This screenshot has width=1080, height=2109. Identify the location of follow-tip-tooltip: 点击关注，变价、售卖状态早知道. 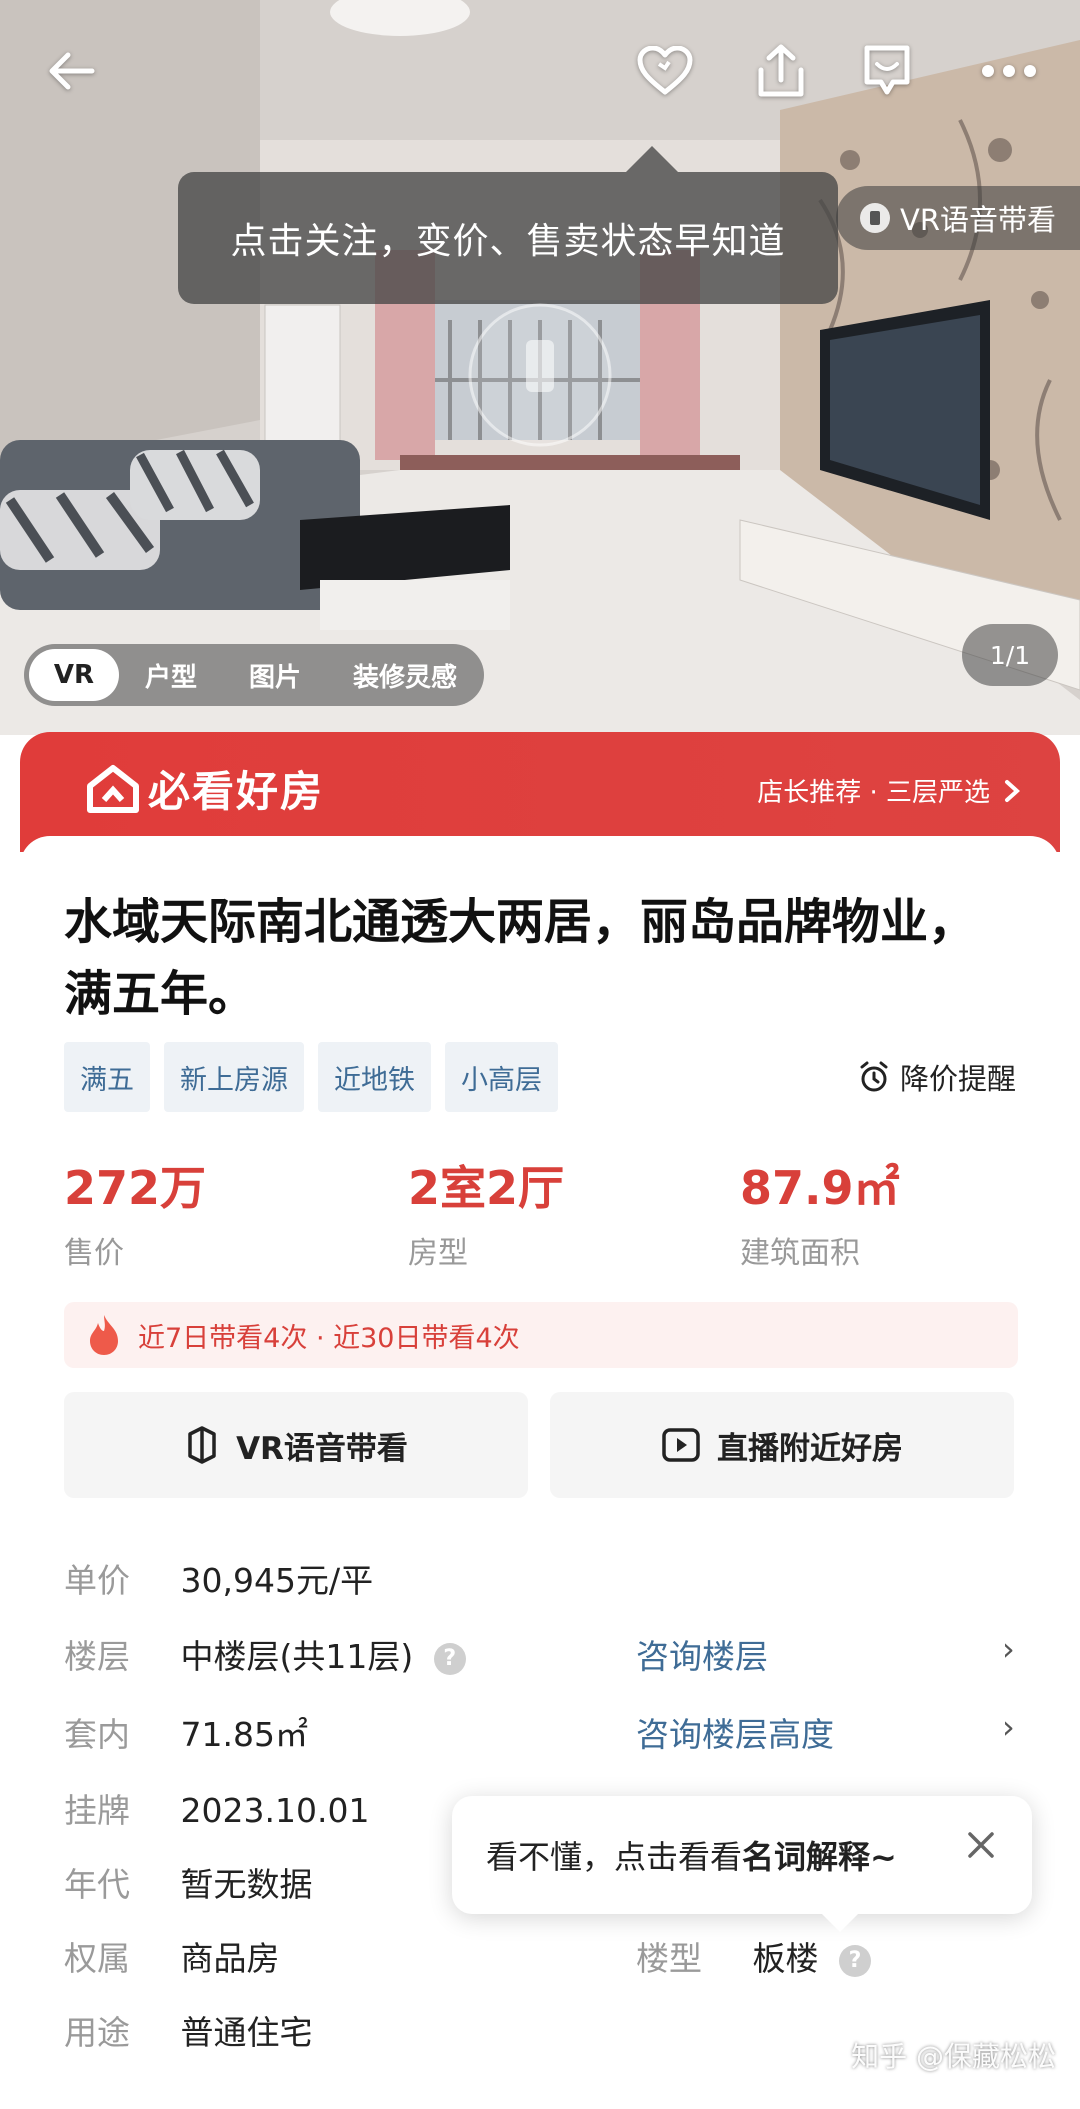
(508, 225).